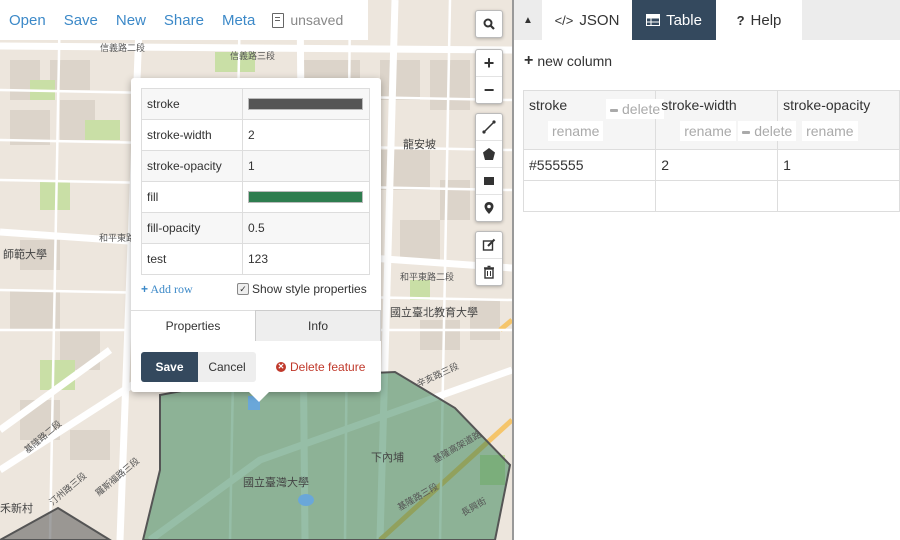  I want to click on draw-line-button, so click(489, 127).